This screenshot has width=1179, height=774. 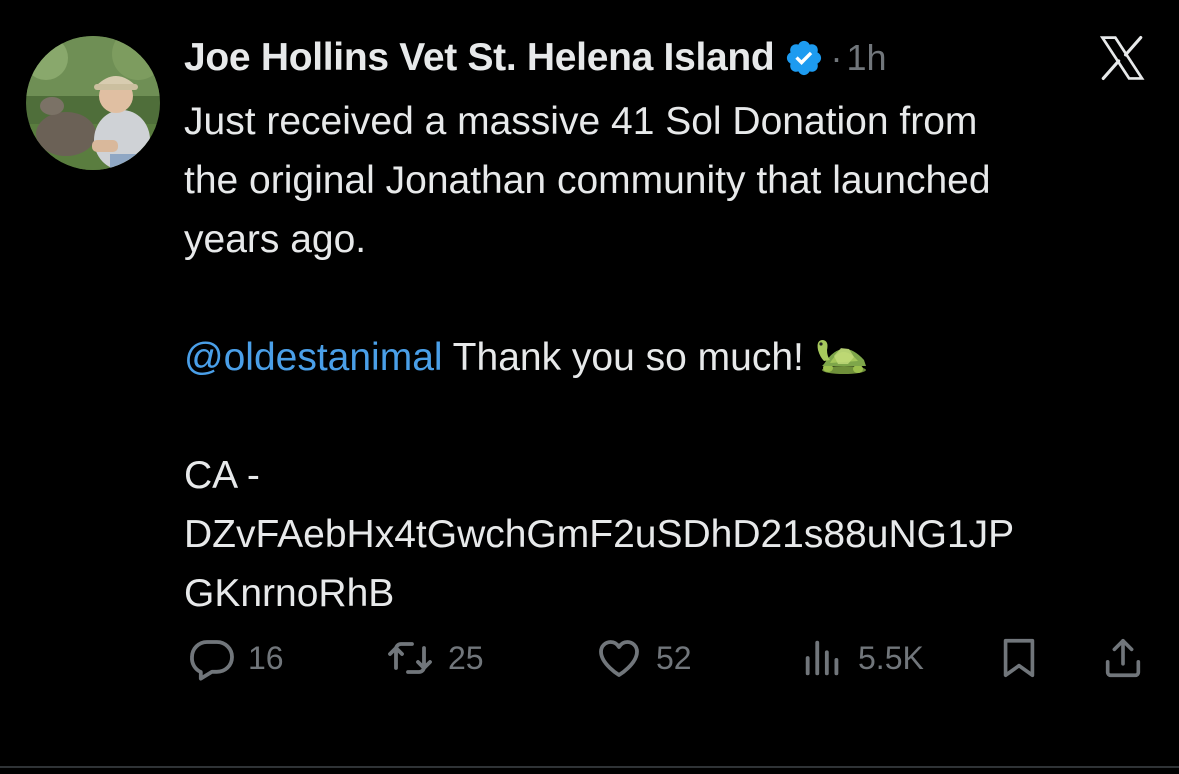 I want to click on ca-line-1: DZvFAebHx4tGwchGmF2uSDhD21s88uNG1JP, so click(x=599, y=534).